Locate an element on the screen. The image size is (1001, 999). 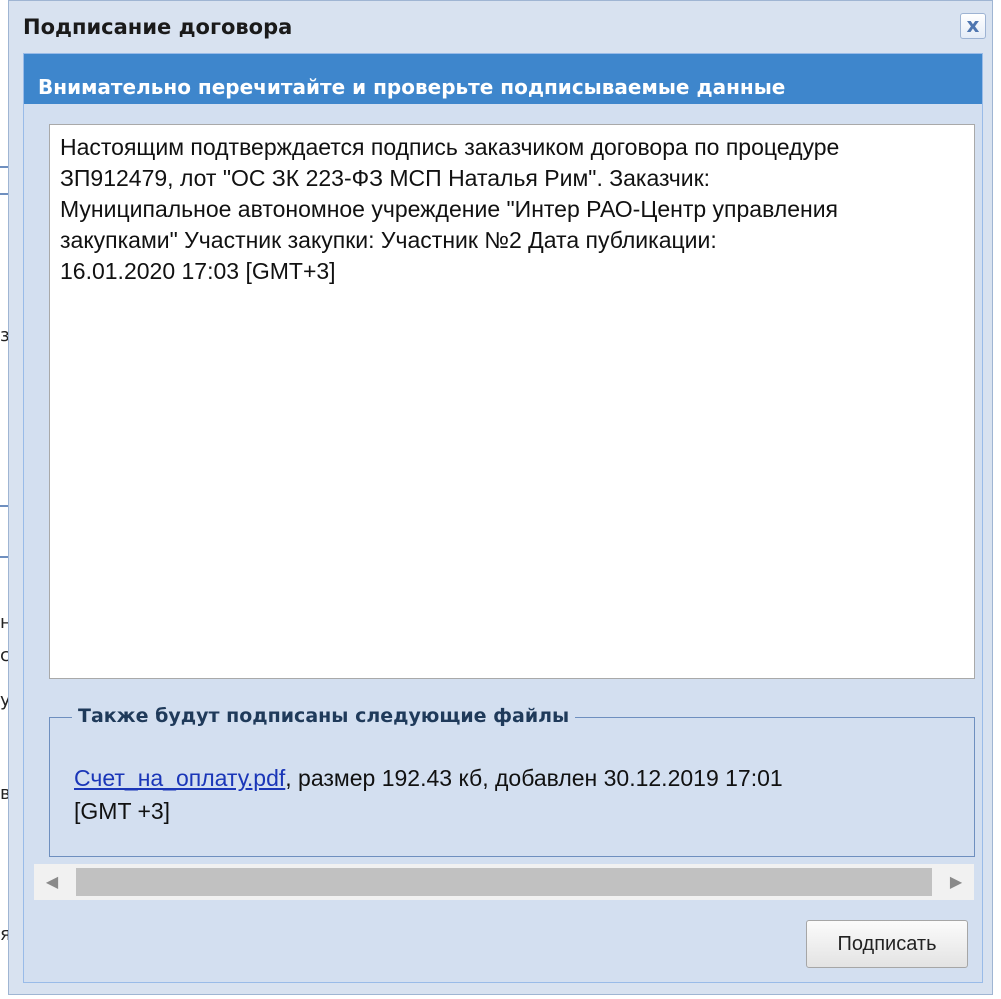
sign-button: Подписать is located at coordinates (887, 944).